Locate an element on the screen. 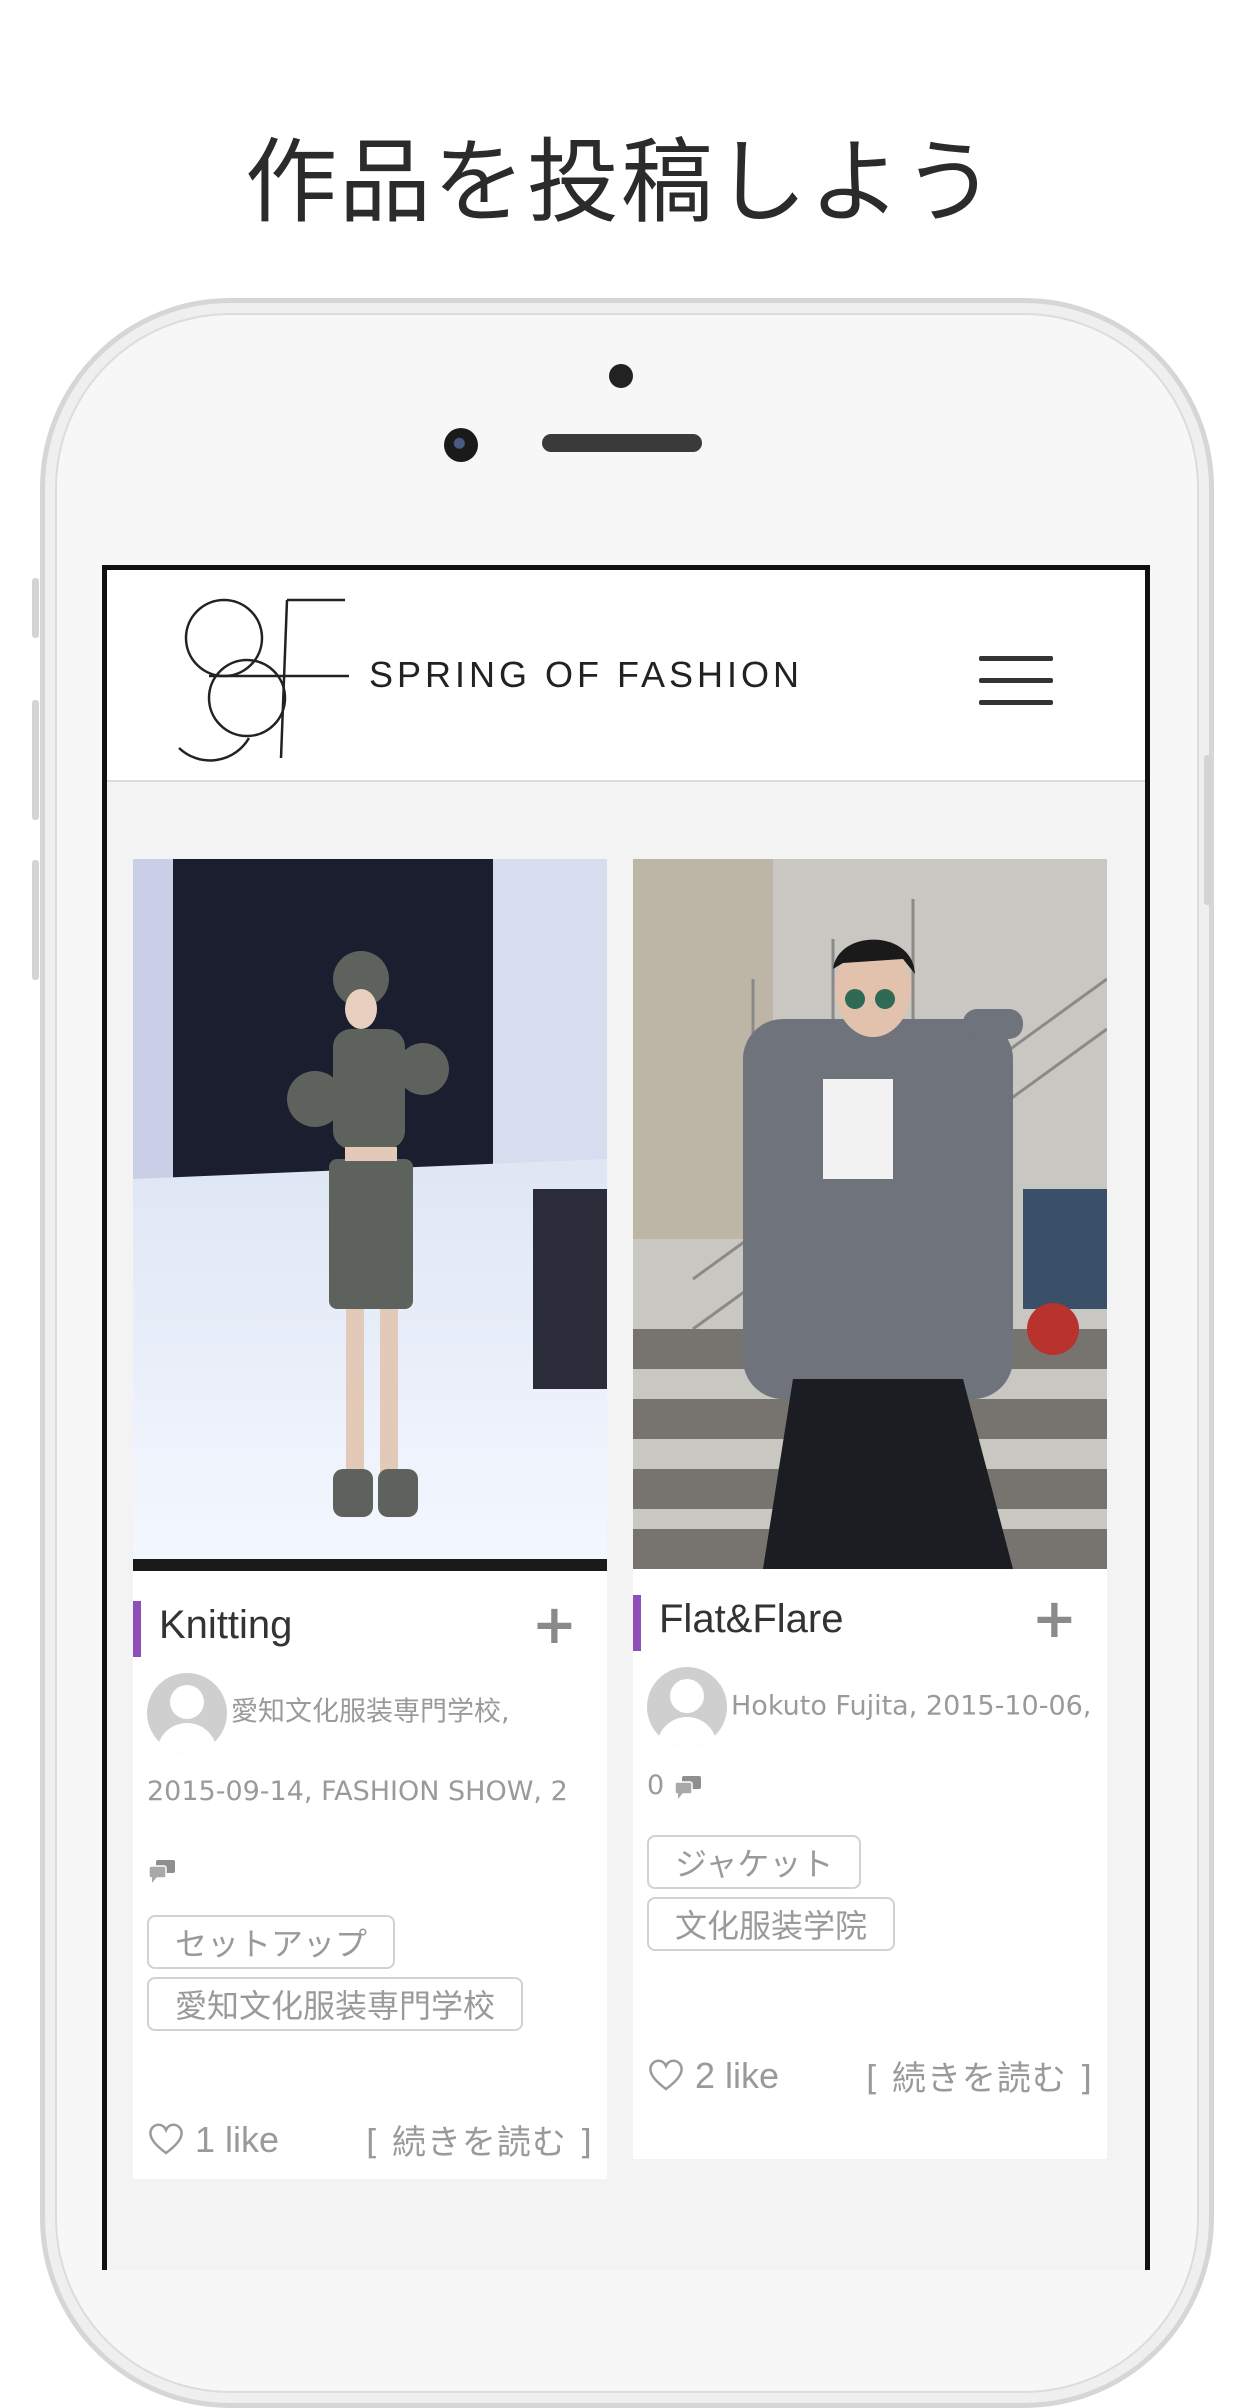  post-title-row: Flat&Flare + is located at coordinates (870, 1627).